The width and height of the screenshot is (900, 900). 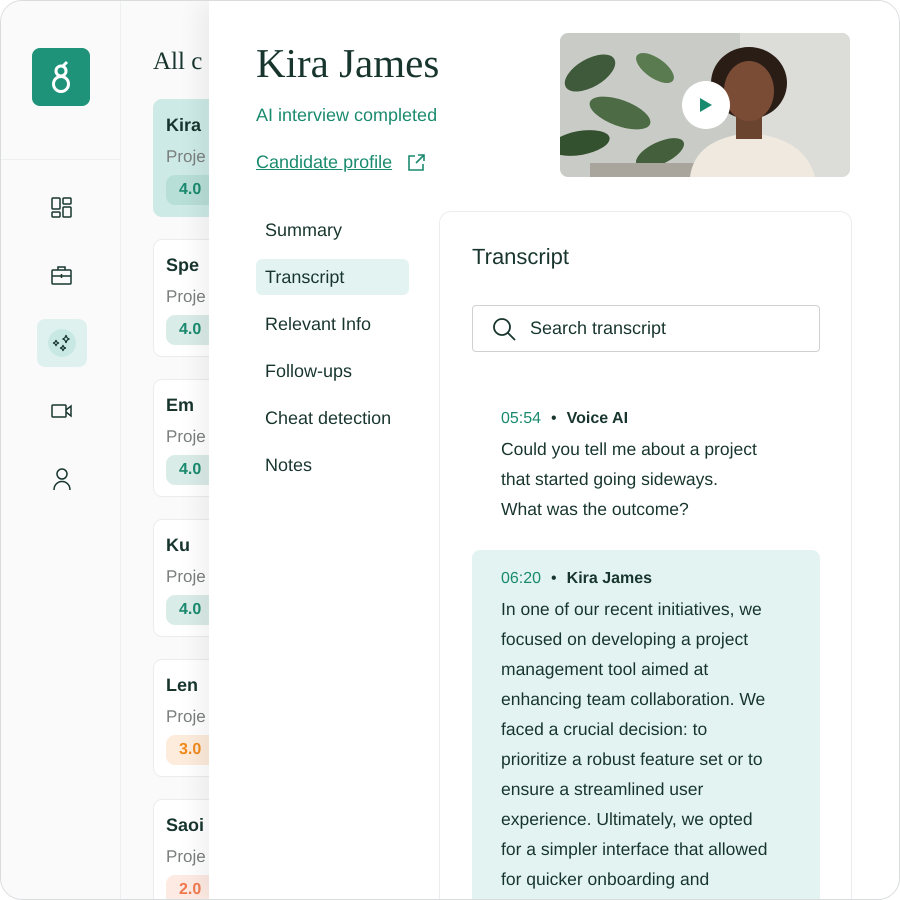 What do you see at coordinates (184, 125) in the screenshot?
I see `candidate-name: Kira` at bounding box center [184, 125].